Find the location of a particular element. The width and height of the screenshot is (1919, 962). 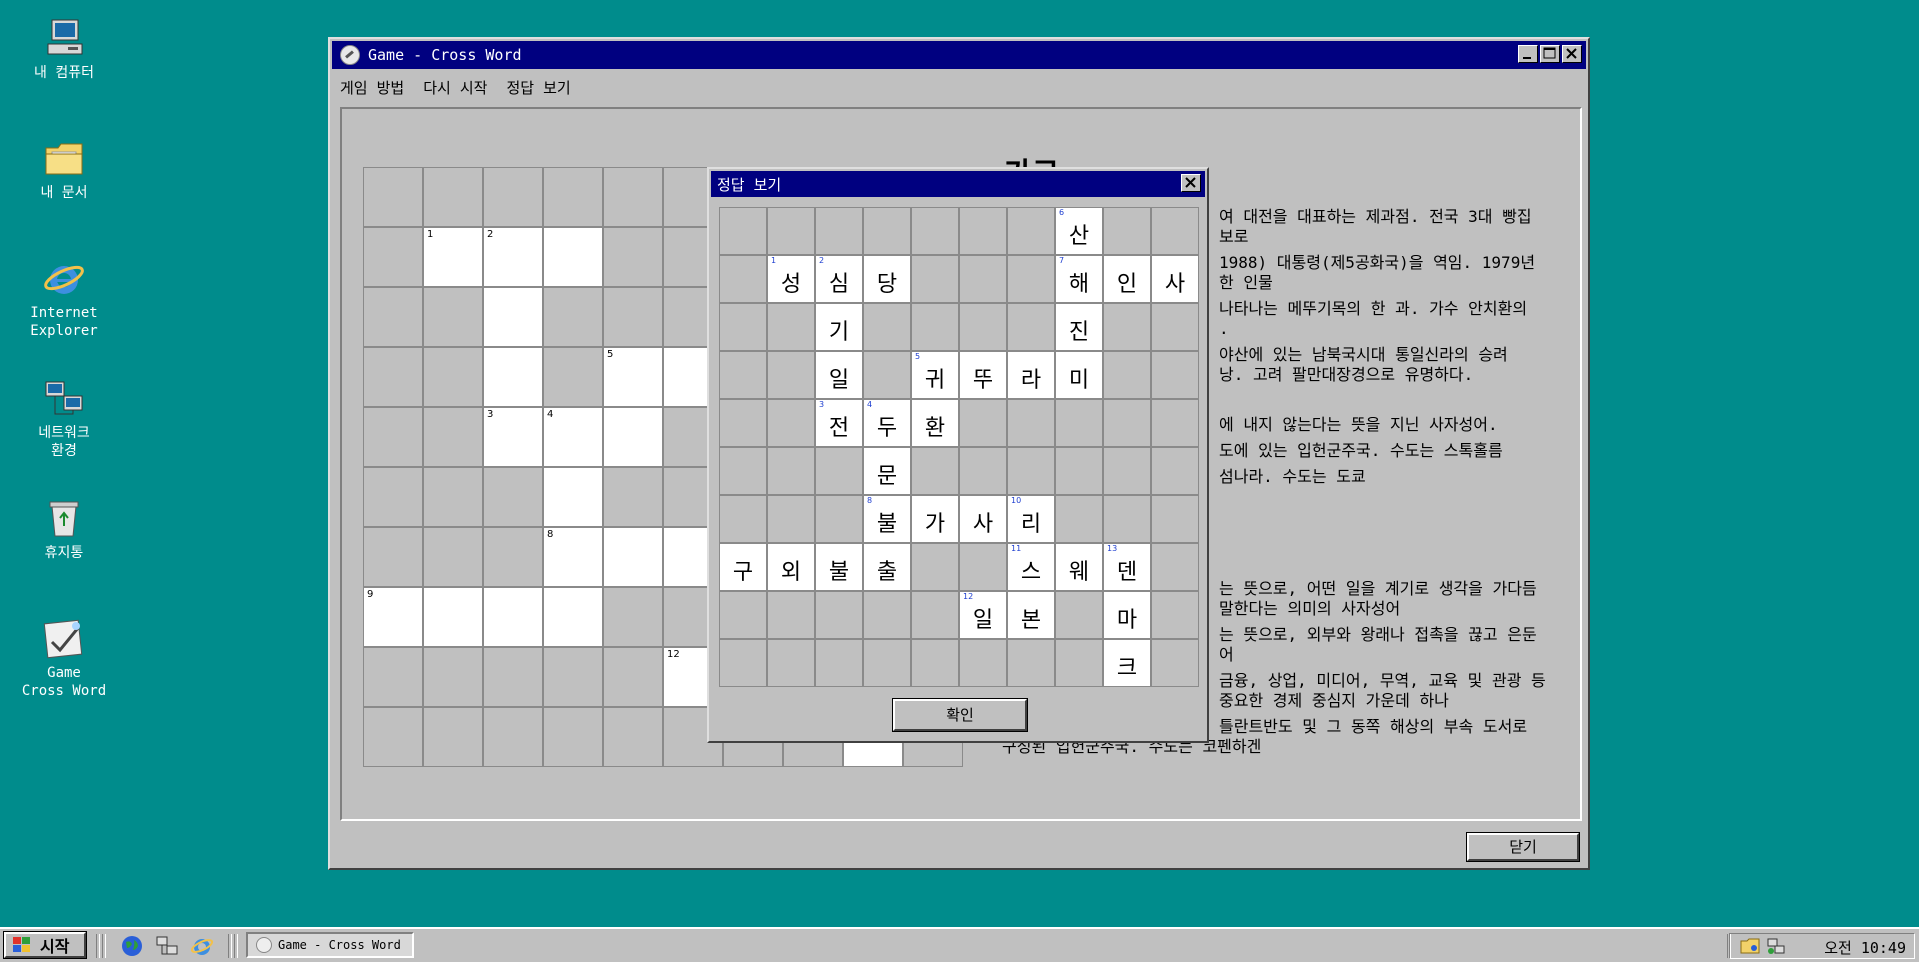

clue-line: 금융, 상업, 미디어, 무역, 교육 및 관광 등 is located at coordinates (1382, 680).